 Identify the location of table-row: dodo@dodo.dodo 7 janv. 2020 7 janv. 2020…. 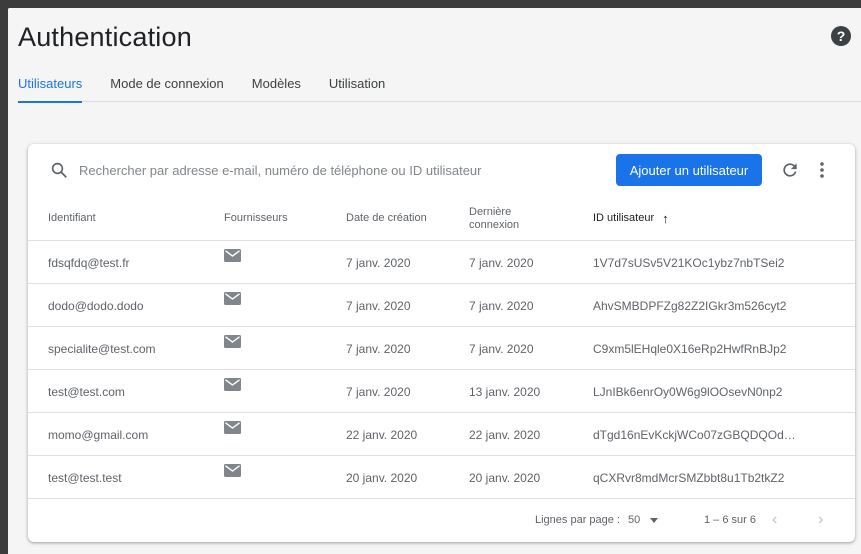
(441, 305).